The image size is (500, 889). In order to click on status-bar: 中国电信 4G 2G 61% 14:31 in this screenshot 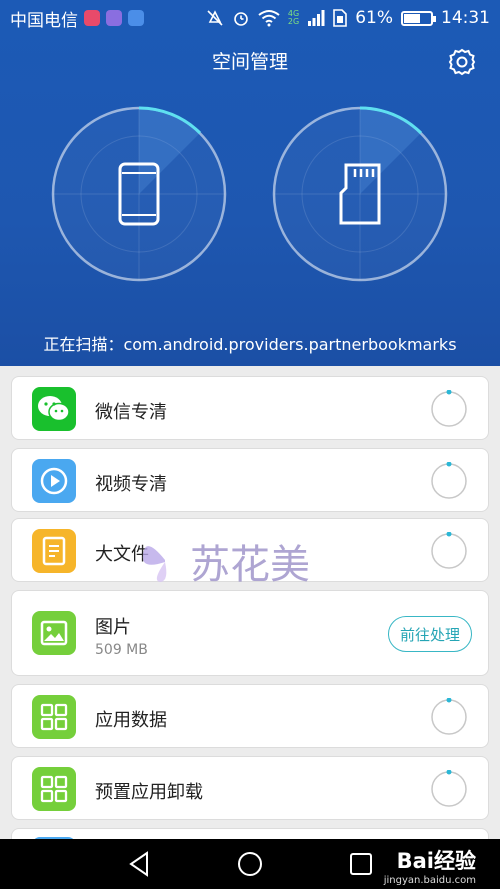, I will do `click(250, 18)`.